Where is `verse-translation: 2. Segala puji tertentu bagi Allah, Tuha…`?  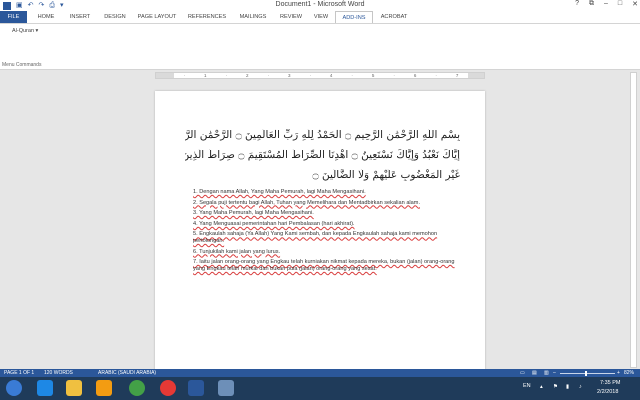 verse-translation: 2. Segala puji tertentu bagi Allah, Tuha… is located at coordinates (306, 202).